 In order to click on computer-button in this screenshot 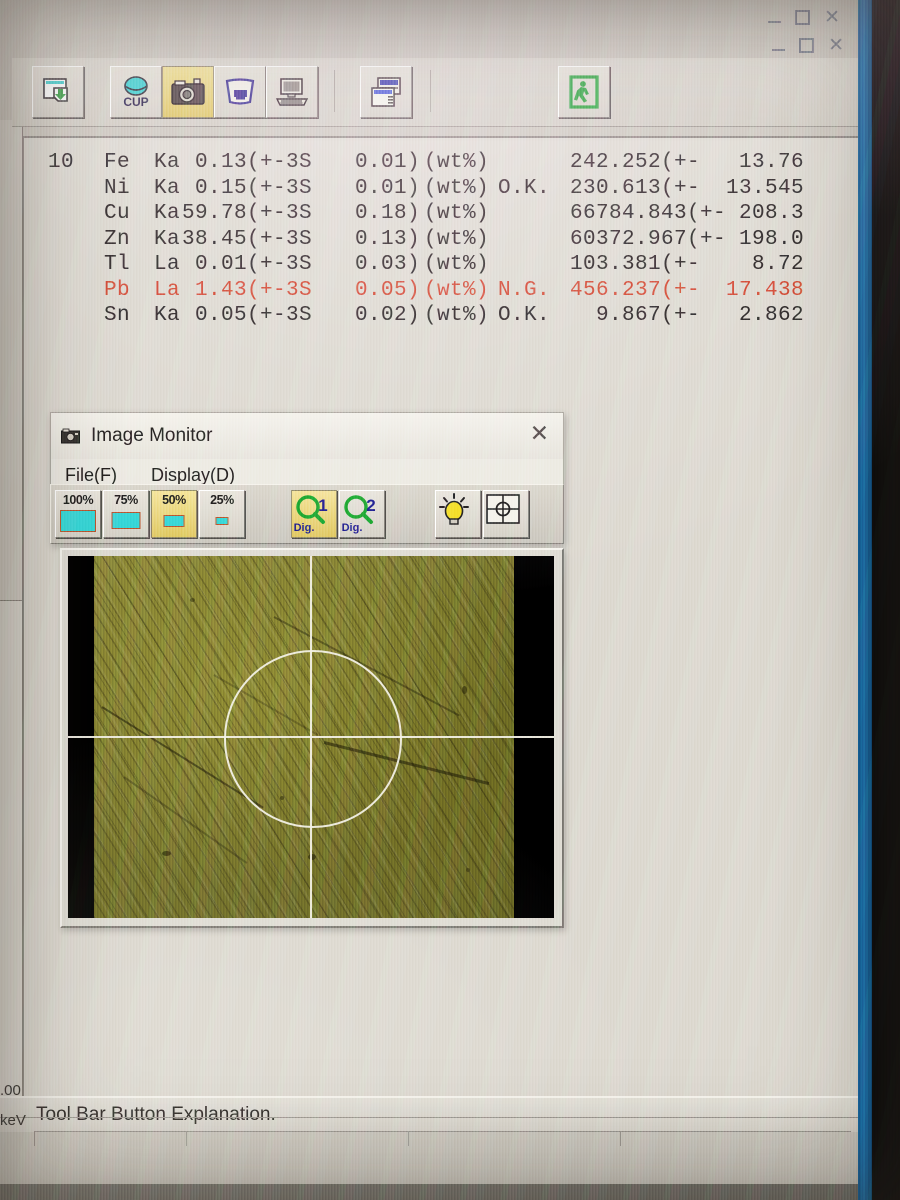, I will do `click(292, 92)`.